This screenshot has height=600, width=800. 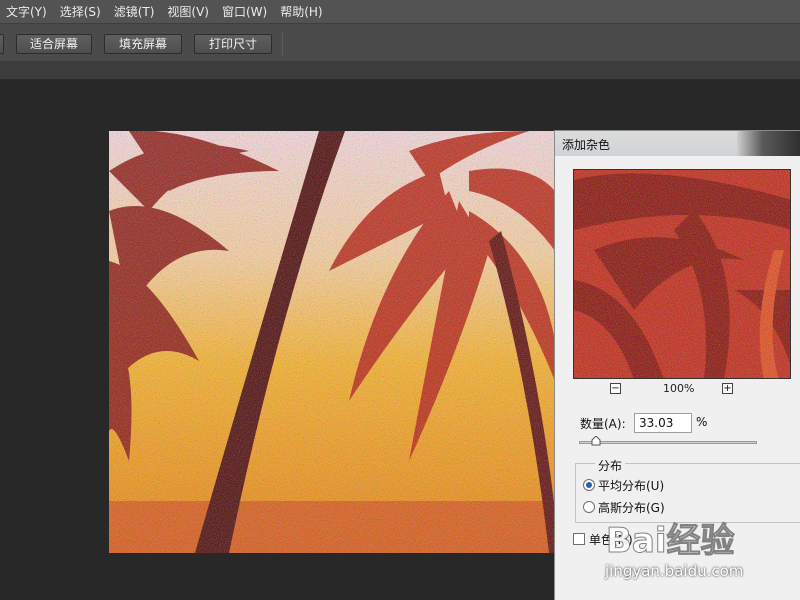 What do you see at coordinates (631, 507) in the screenshot?
I see `gaussian-label: 高斯分布(G)` at bounding box center [631, 507].